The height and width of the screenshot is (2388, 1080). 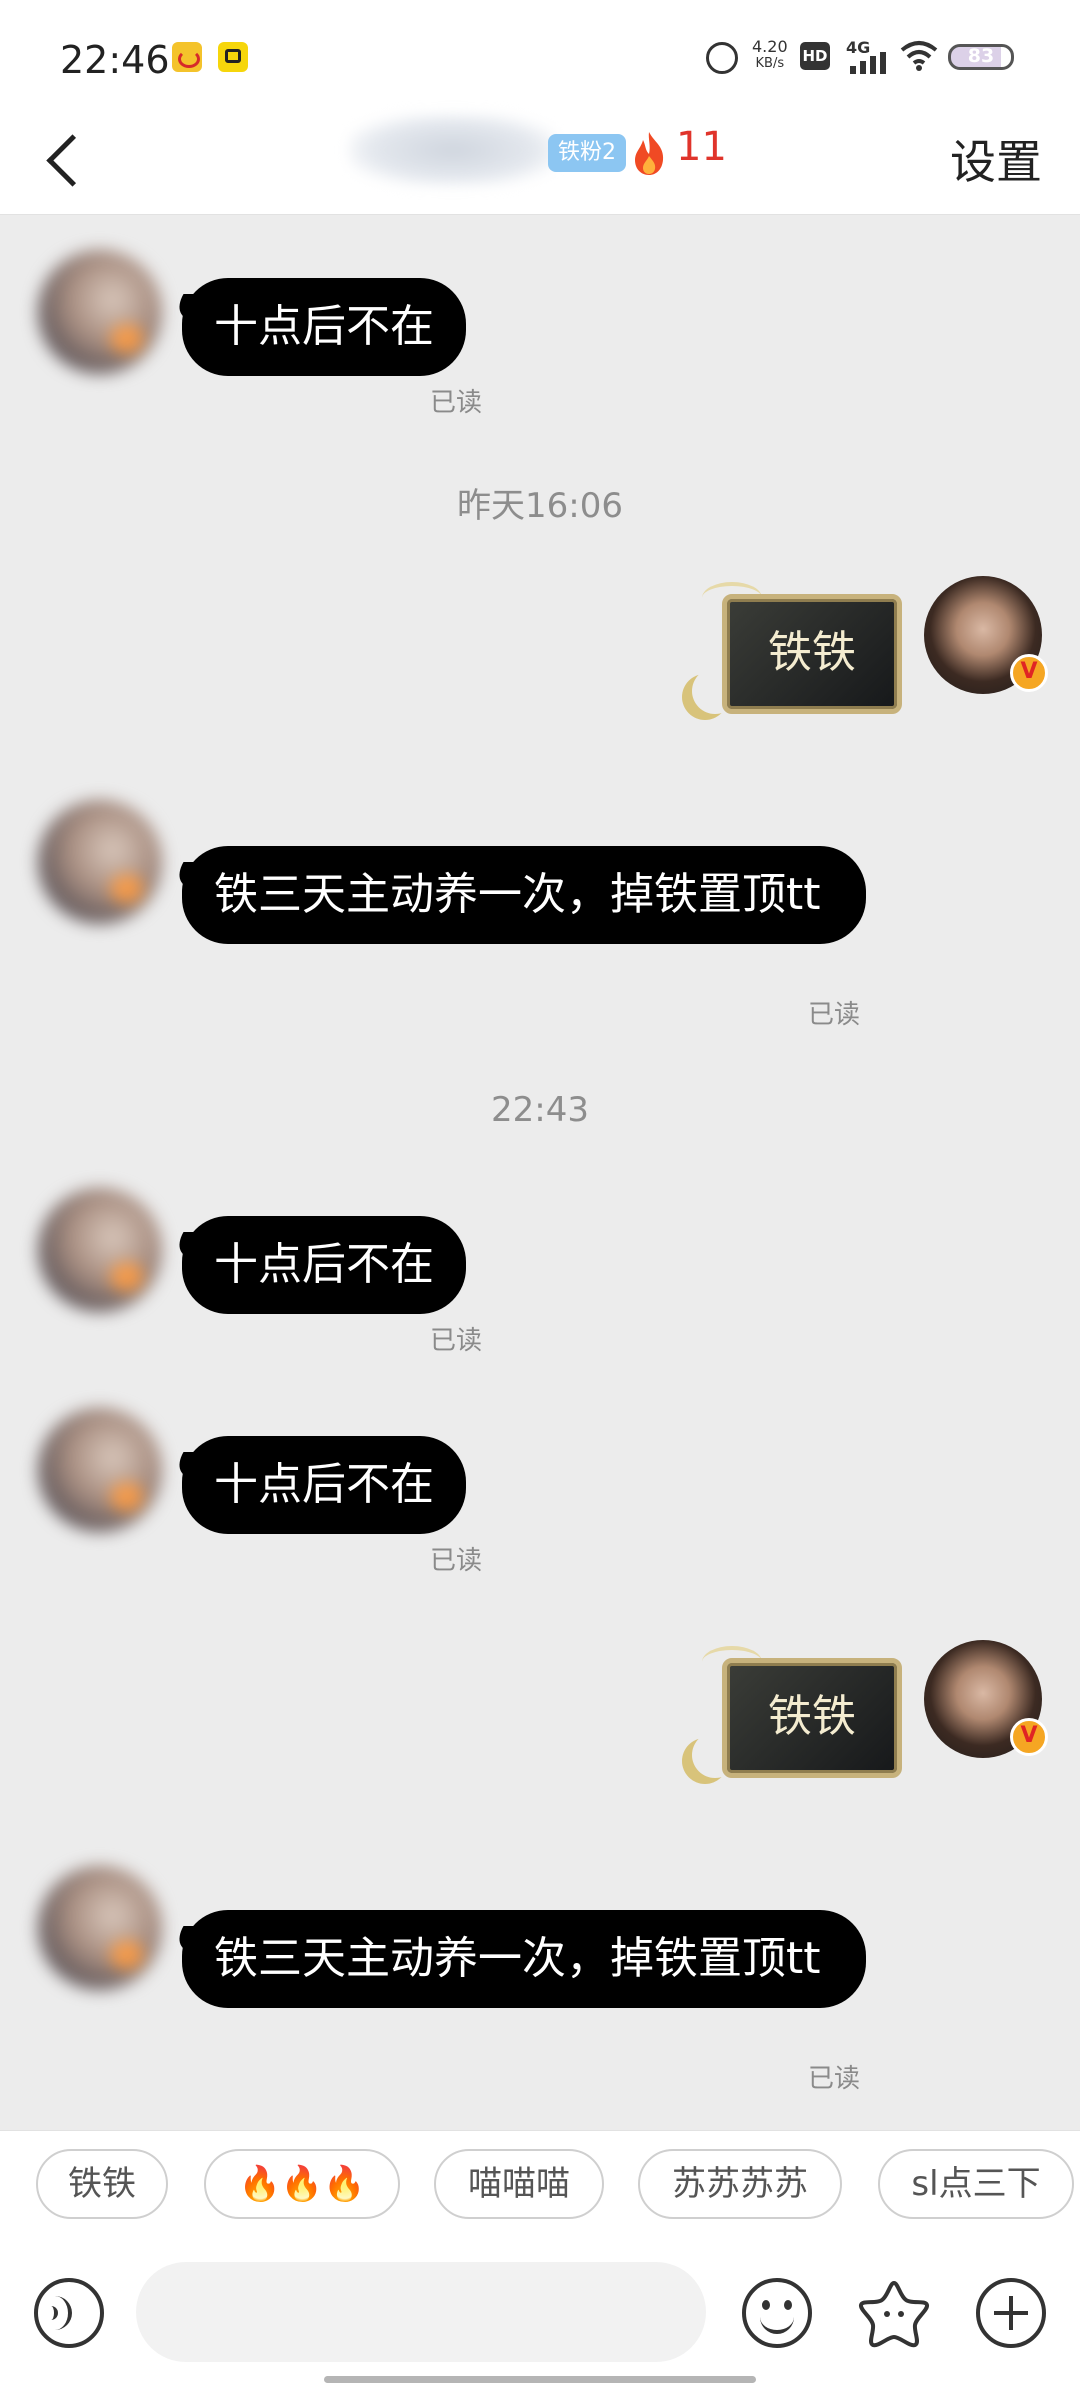 What do you see at coordinates (540, 2379) in the screenshot?
I see `home-indicator` at bounding box center [540, 2379].